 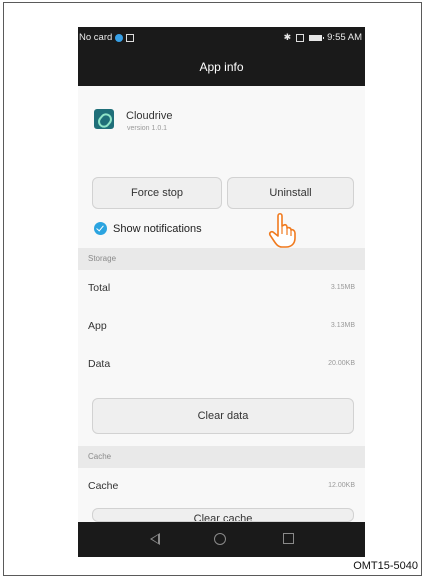 I want to click on clear-data-label: Clear data, so click(x=223, y=416).